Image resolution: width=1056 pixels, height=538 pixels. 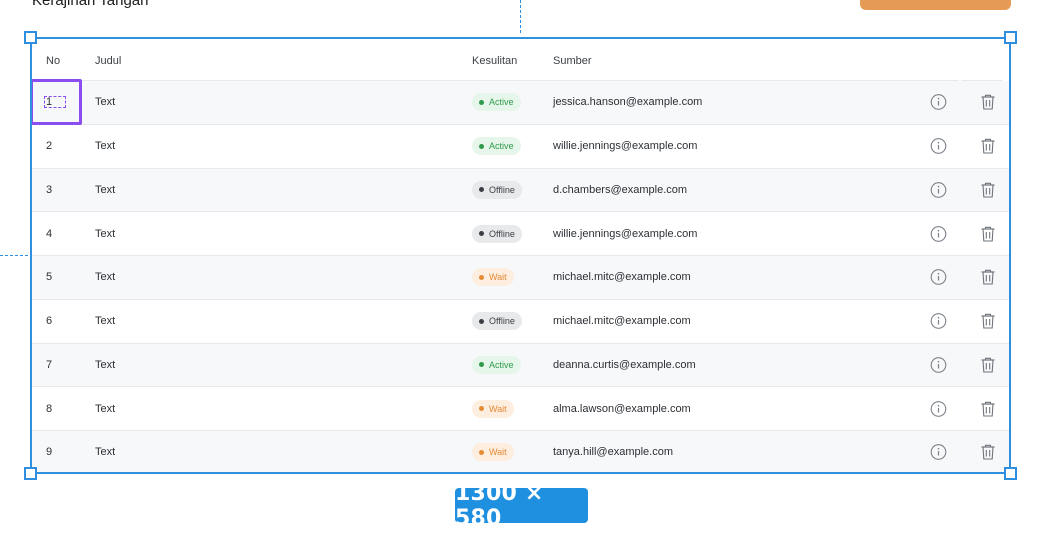 I want to click on table-row: 4 Text Offline willie.jennings@example.com, so click(x=520, y=234).